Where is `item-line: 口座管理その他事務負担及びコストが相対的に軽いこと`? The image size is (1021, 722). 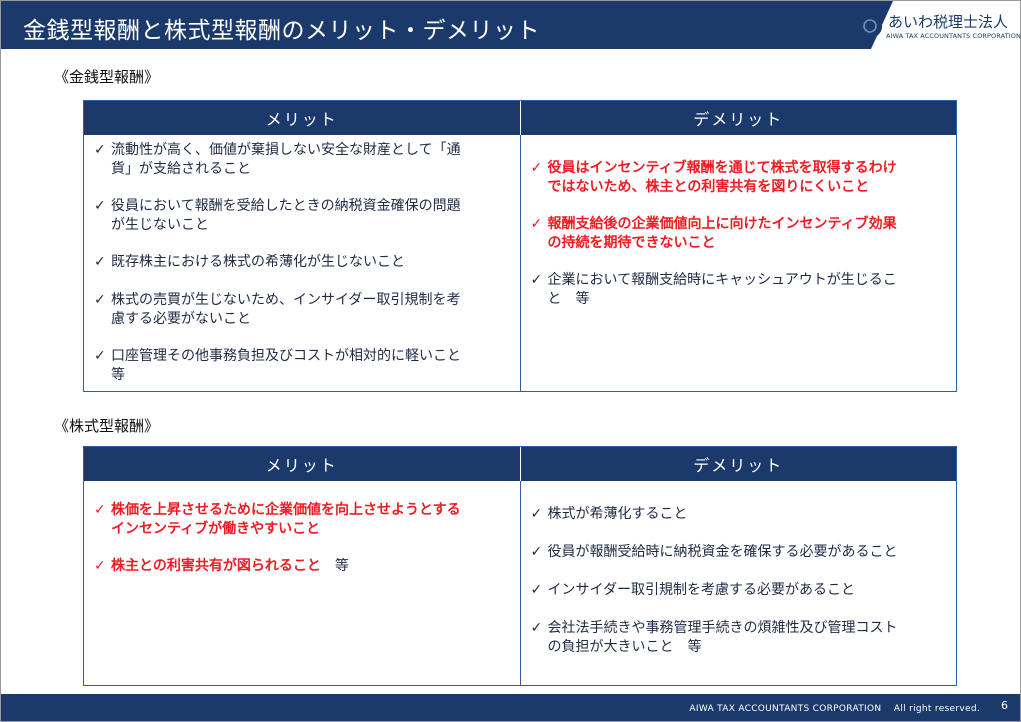 item-line: 口座管理その他事務負担及びコストが相対的に軽いこと is located at coordinates (286, 356).